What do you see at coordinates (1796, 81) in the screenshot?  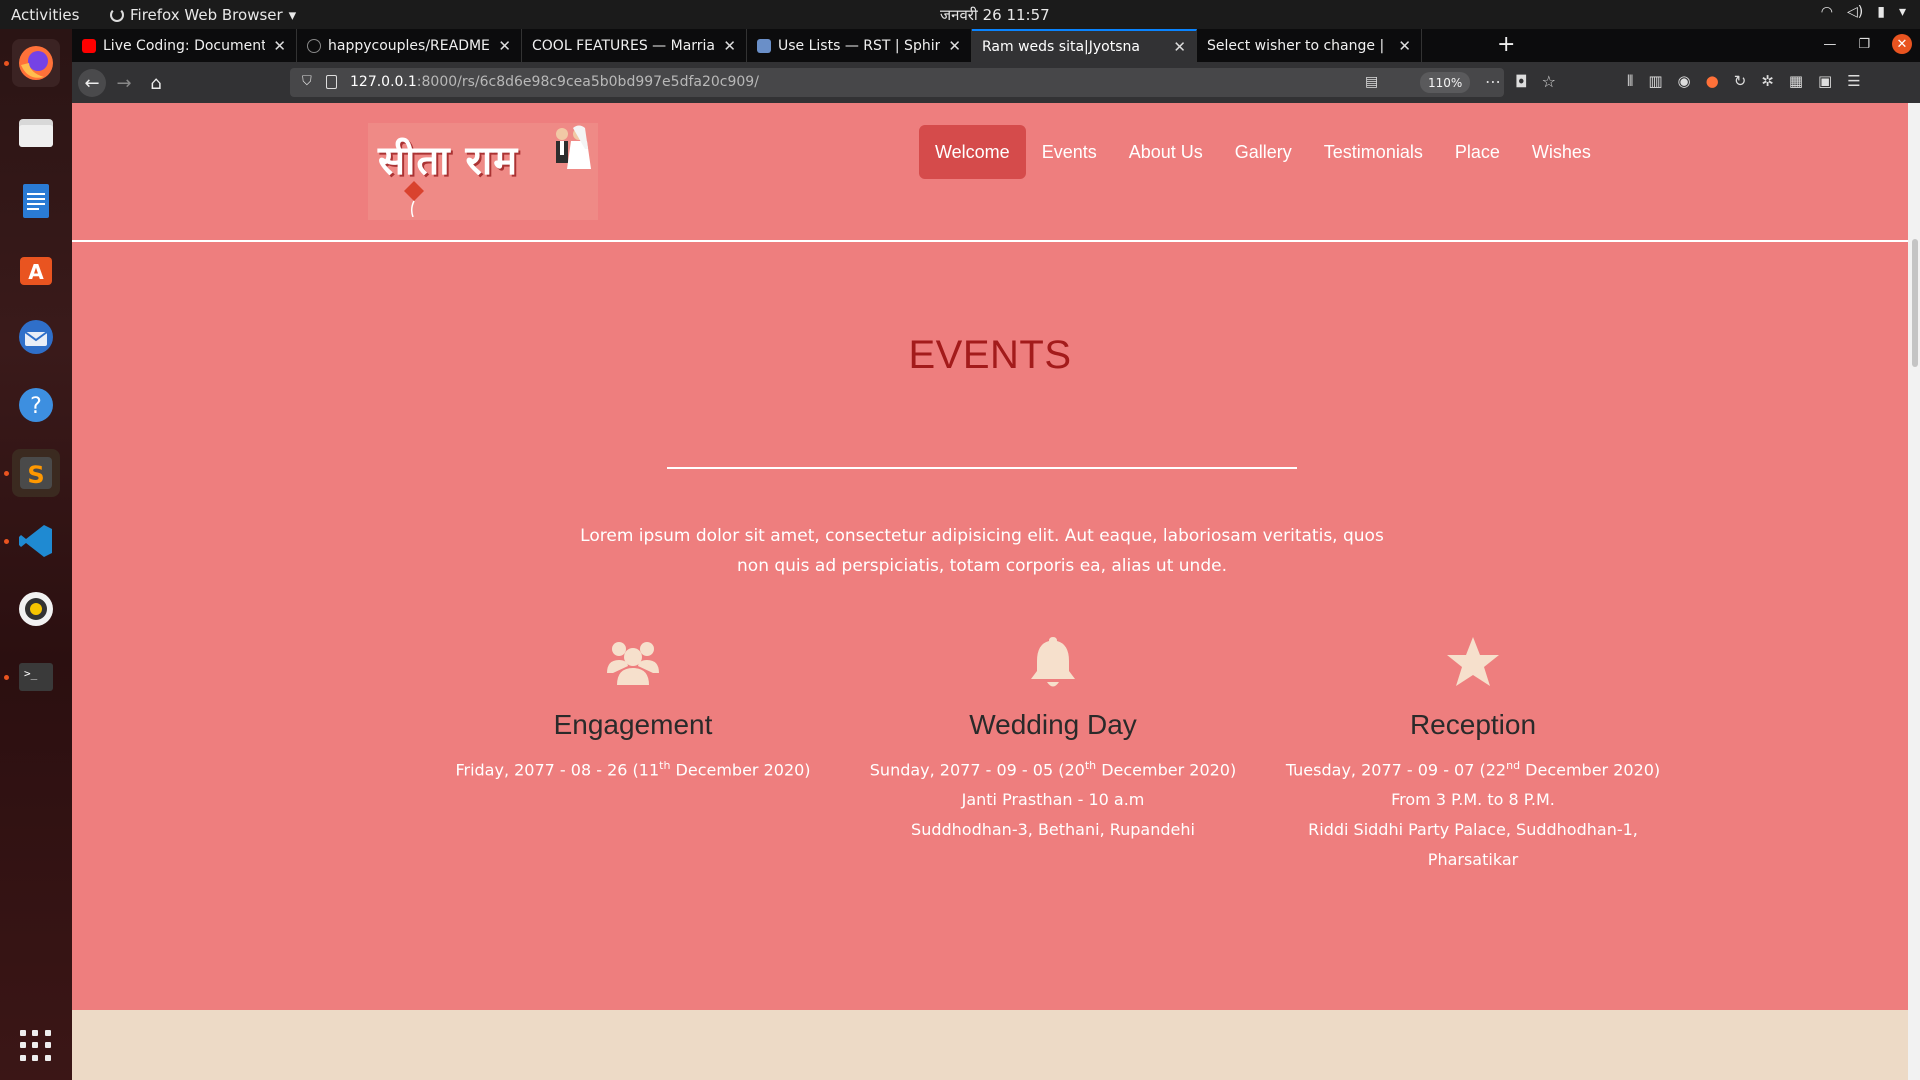 I see `grid-icon: ▦` at bounding box center [1796, 81].